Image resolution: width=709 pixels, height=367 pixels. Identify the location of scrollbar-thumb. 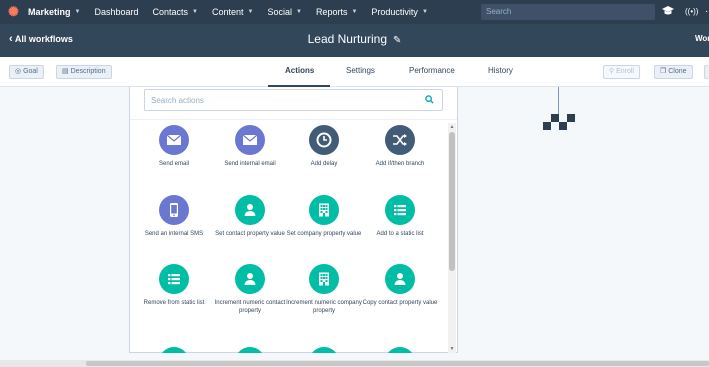
(452, 201).